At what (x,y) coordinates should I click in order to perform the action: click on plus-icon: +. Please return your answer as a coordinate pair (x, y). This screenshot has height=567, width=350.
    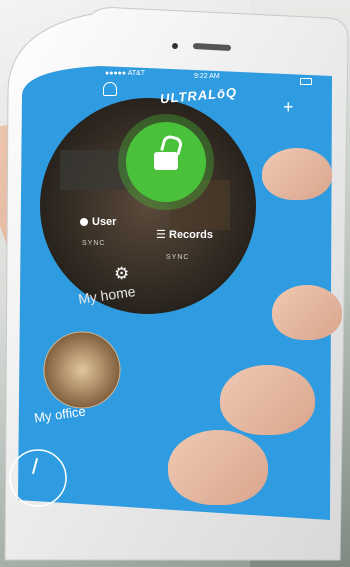
    Looking at the image, I should click on (288, 107).